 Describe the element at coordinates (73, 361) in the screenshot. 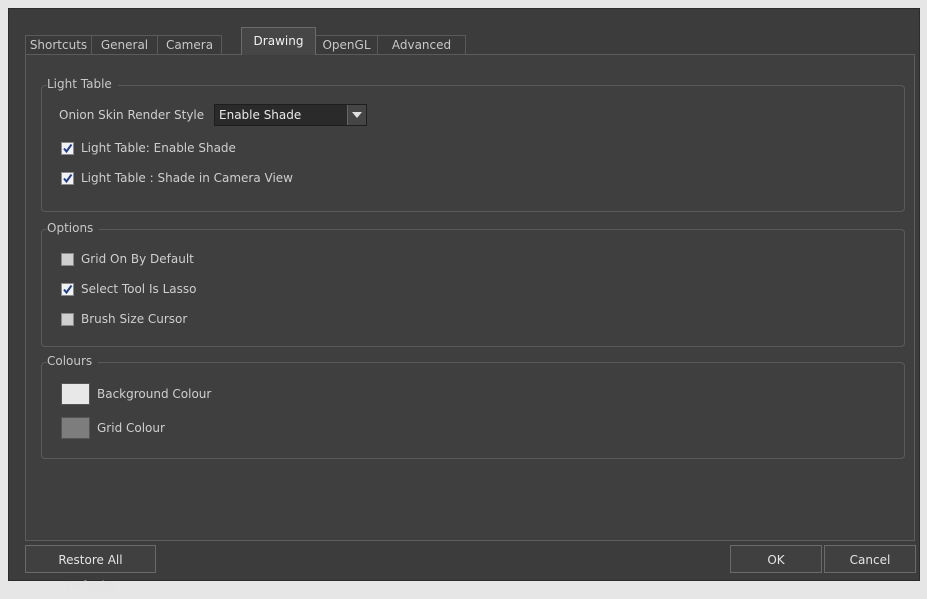

I see `colours-title: Colours` at that location.